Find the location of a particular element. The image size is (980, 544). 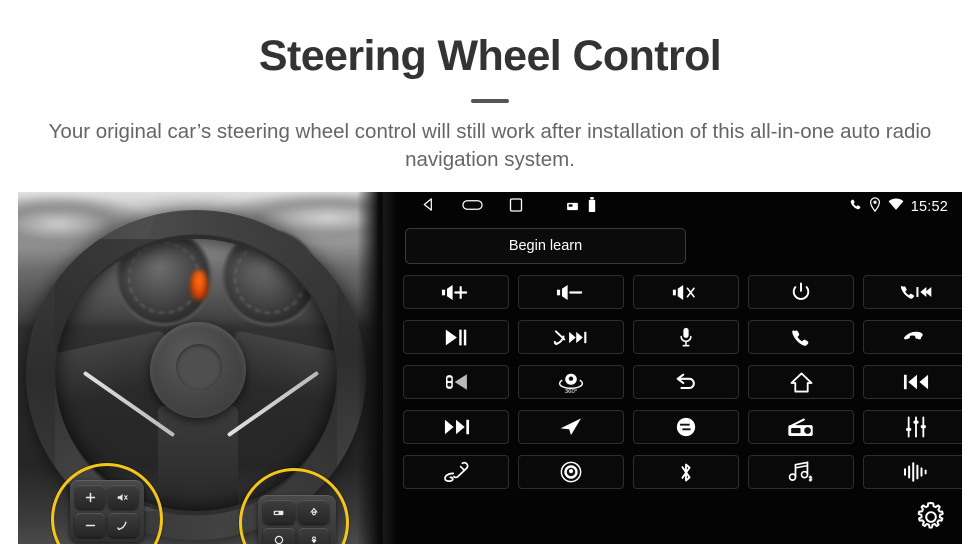

disc-icon is located at coordinates (571, 472).